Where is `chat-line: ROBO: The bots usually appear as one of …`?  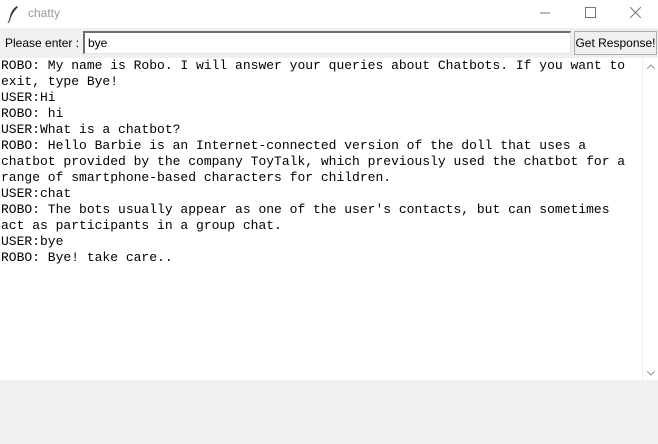
chat-line: ROBO: The bots usually appear as one of … is located at coordinates (305, 209).